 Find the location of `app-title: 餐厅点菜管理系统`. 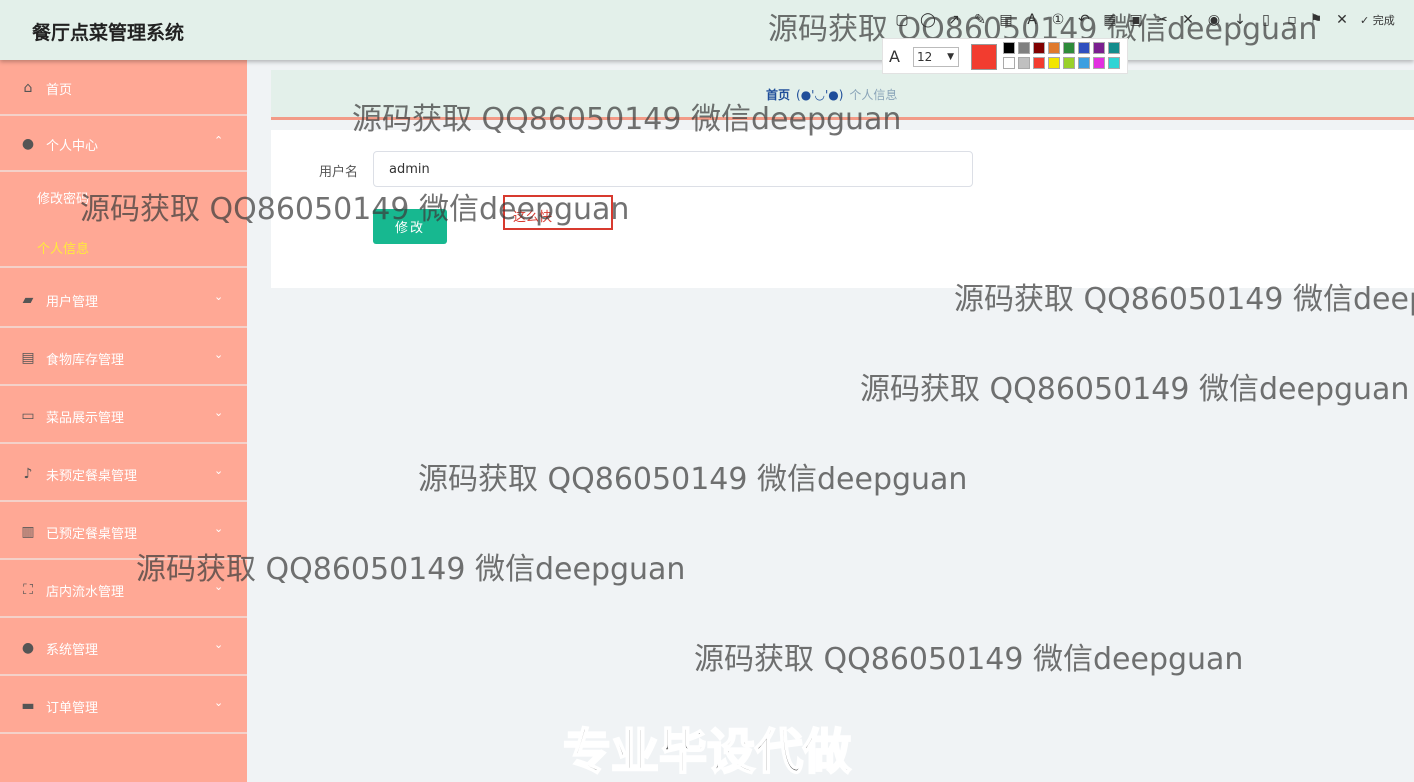

app-title: 餐厅点菜管理系统 is located at coordinates (108, 33).